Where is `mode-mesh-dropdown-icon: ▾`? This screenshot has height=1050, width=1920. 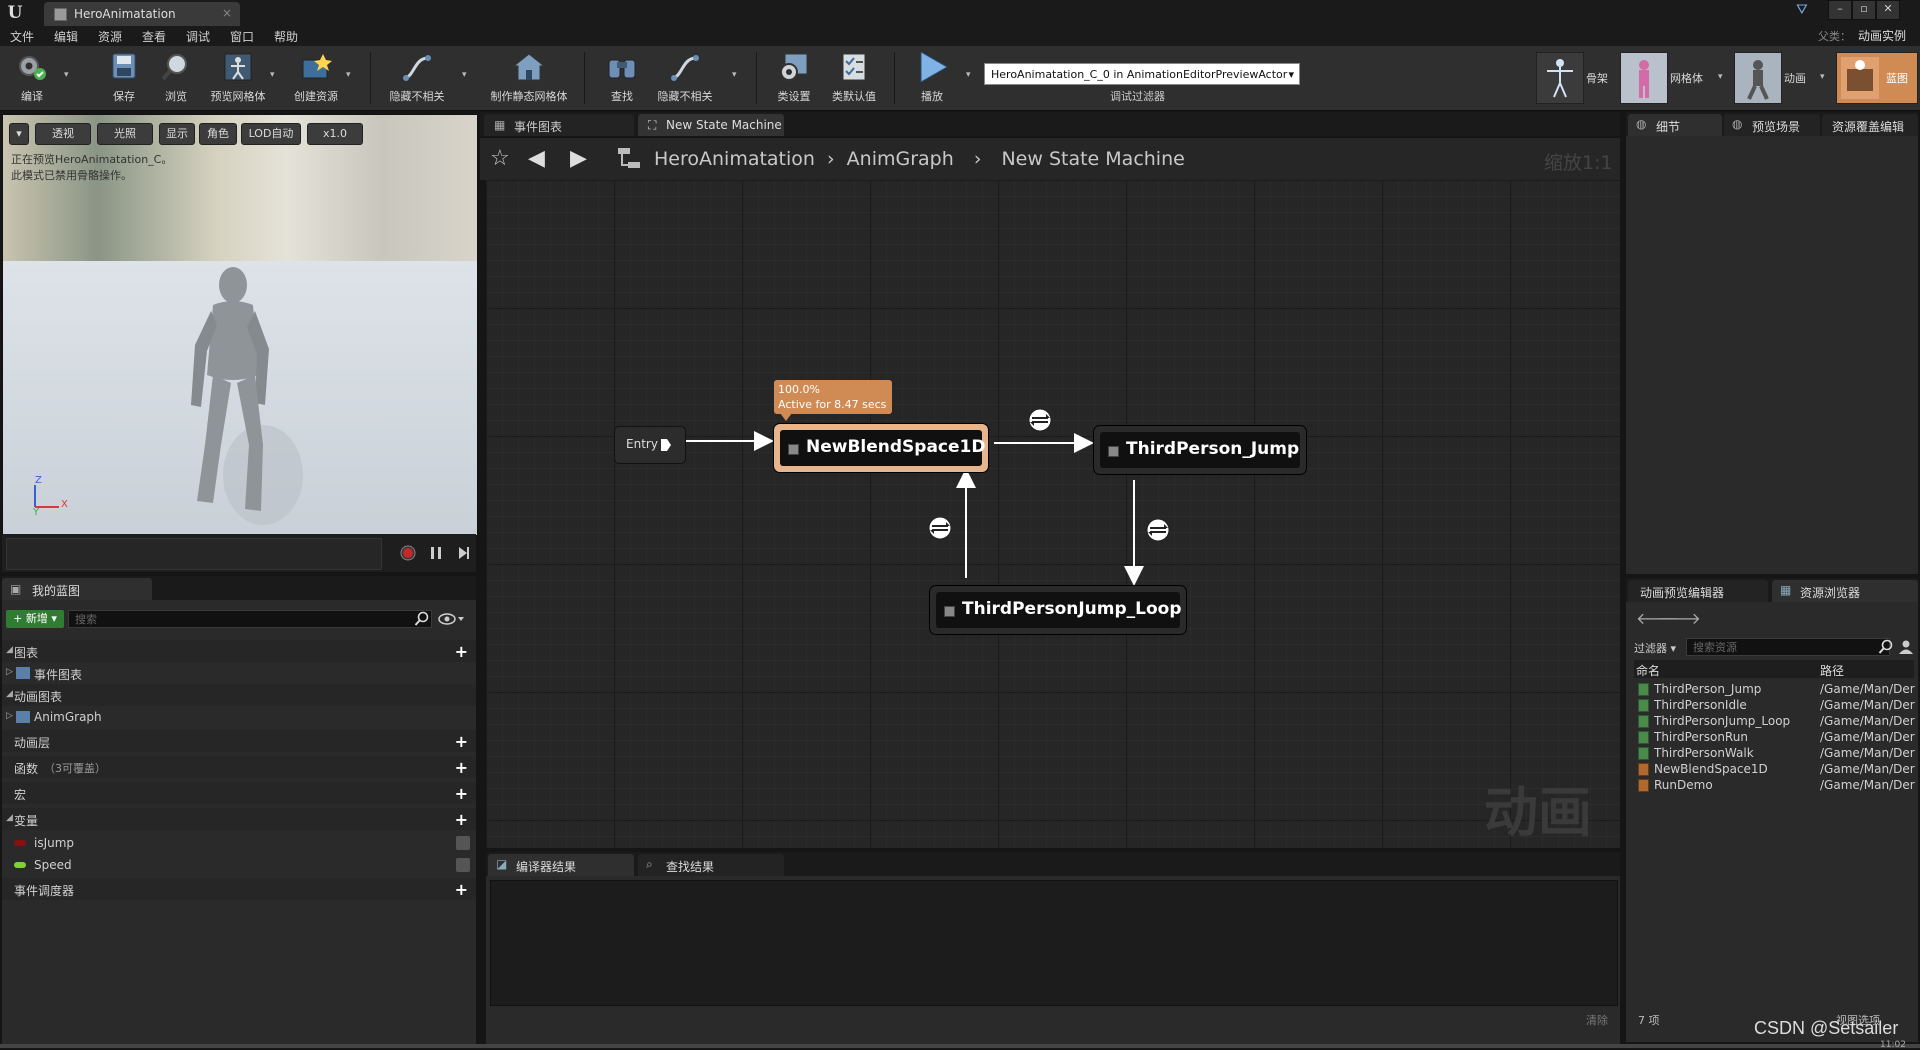 mode-mesh-dropdown-icon: ▾ is located at coordinates (1720, 77).